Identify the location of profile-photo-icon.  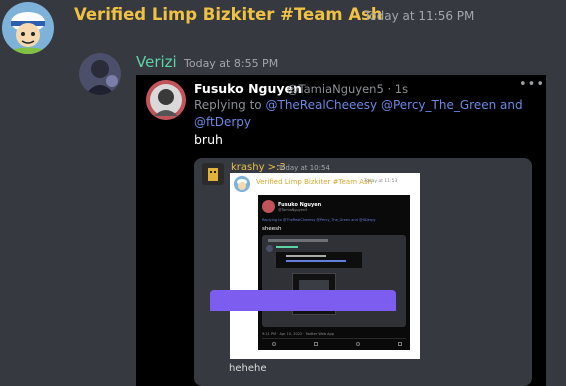
(166, 100).